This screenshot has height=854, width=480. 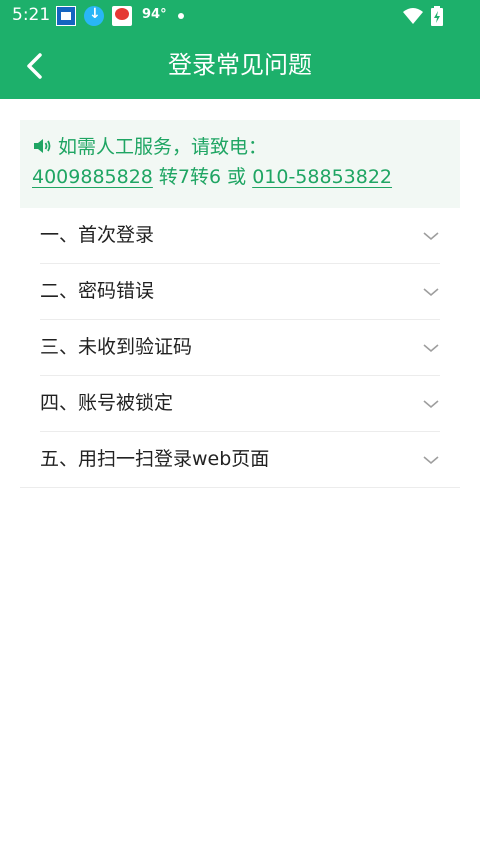 I want to click on app-bar: 登录常见问题, so click(x=240, y=65).